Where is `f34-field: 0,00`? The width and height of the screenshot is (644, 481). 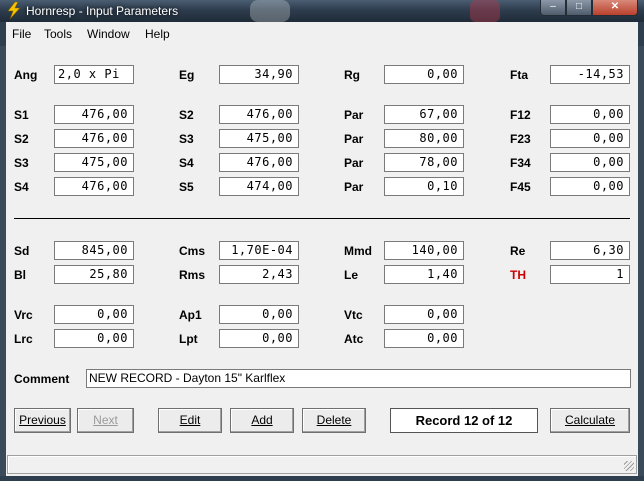 f34-field: 0,00 is located at coordinates (590, 162).